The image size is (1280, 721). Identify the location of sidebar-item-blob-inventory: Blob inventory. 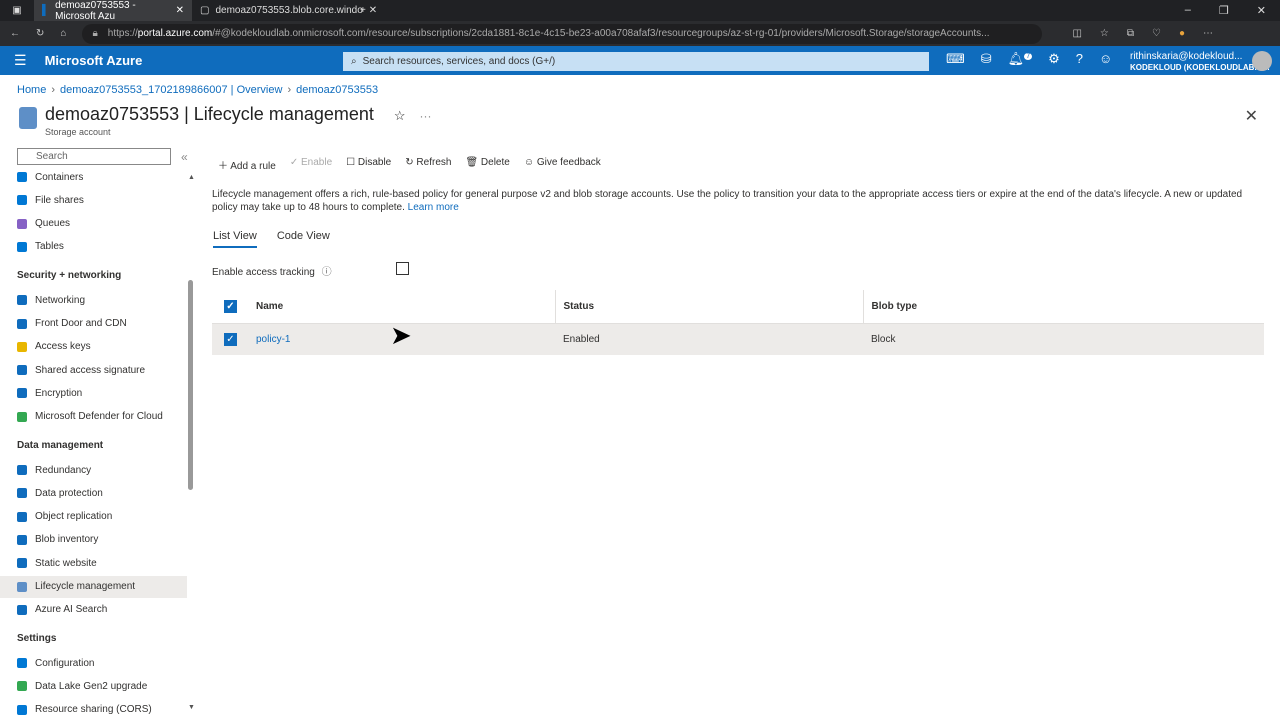
(102, 540).